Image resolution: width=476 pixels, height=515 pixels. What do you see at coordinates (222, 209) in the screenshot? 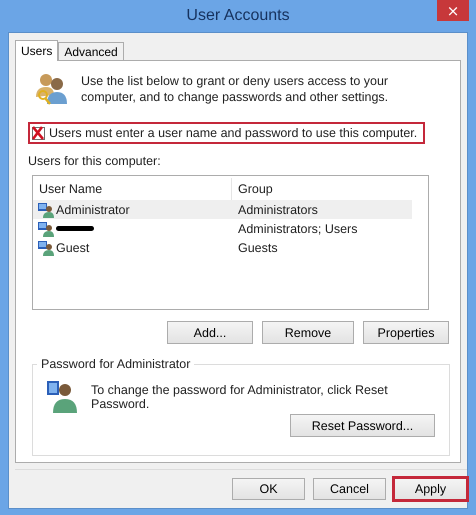
I see `user-row: Administrator Administrators` at bounding box center [222, 209].